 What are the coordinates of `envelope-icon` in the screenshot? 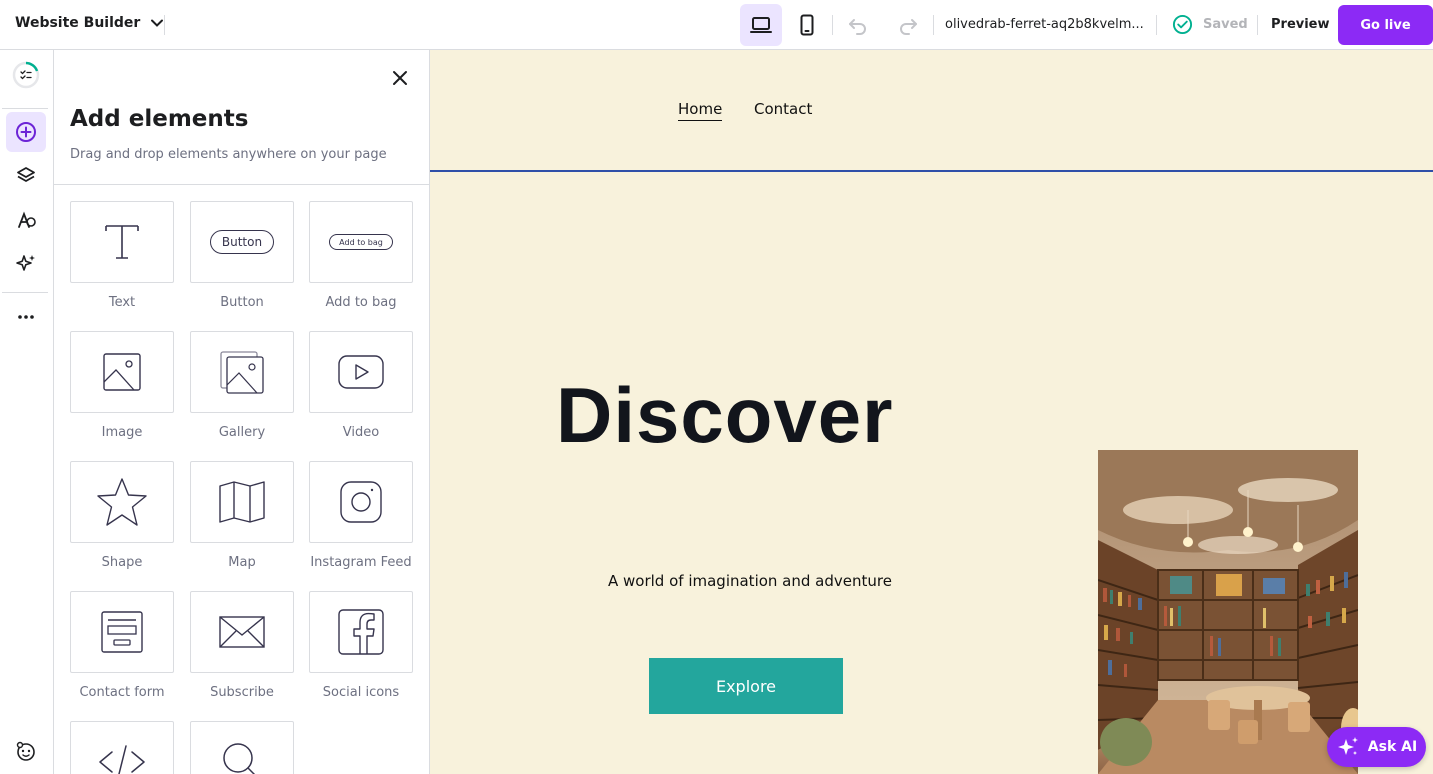 It's located at (242, 632).